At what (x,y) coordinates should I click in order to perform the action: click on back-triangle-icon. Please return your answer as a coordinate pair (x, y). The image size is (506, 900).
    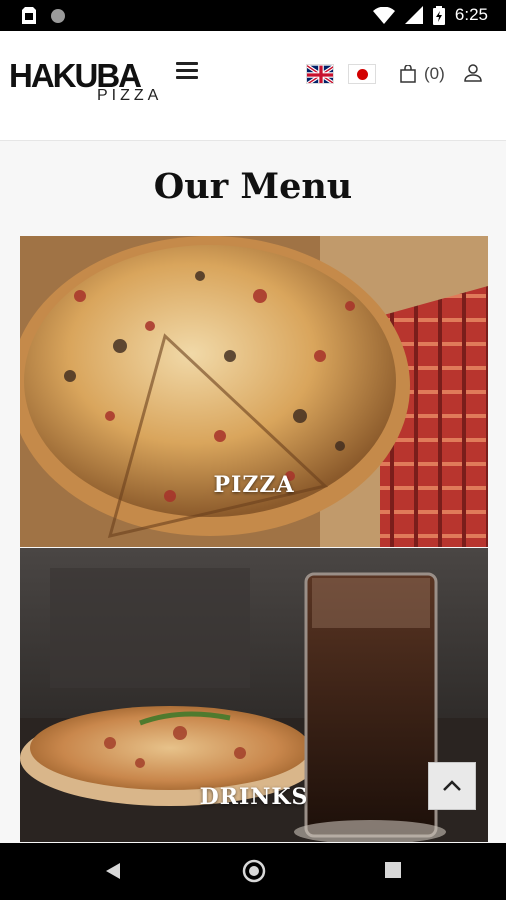
    Looking at the image, I should click on (113, 871).